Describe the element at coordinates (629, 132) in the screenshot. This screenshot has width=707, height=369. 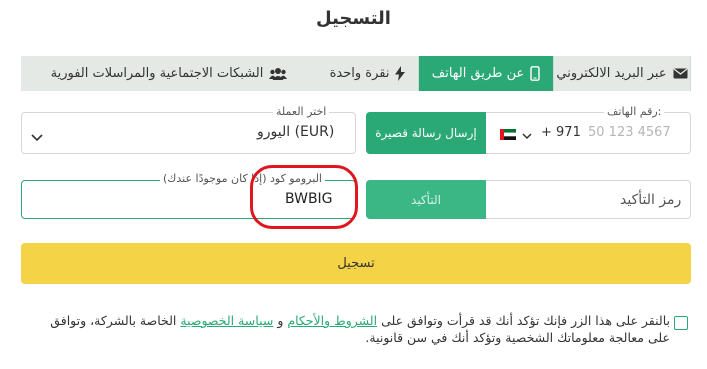
I see `phone-input-placeholder: 50 123 4567` at that location.